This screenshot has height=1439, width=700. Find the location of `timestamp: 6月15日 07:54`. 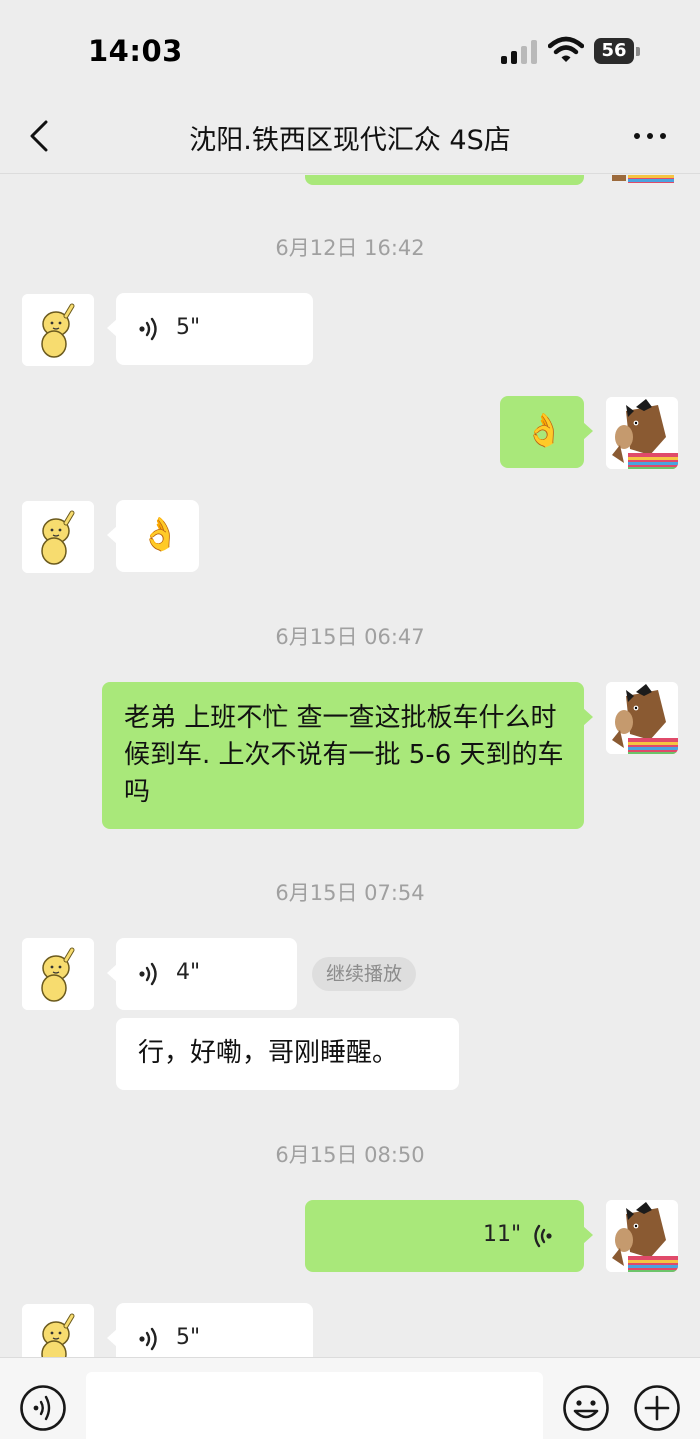

timestamp: 6月15日 07:54 is located at coordinates (350, 893).